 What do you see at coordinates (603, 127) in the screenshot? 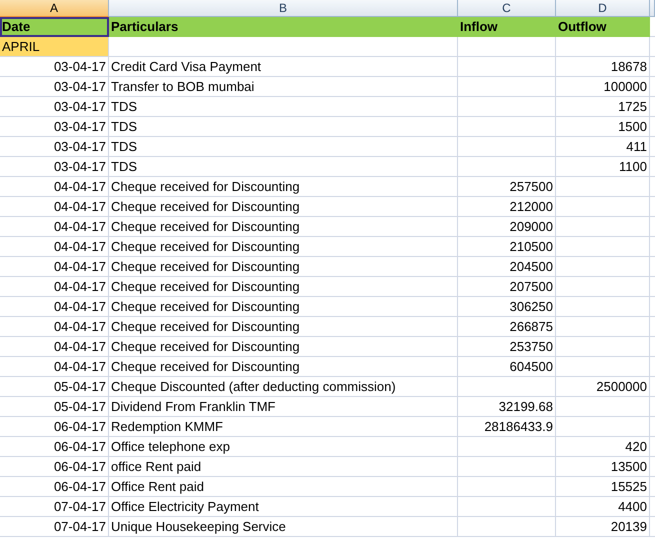
I see `table-cell: 1500` at bounding box center [603, 127].